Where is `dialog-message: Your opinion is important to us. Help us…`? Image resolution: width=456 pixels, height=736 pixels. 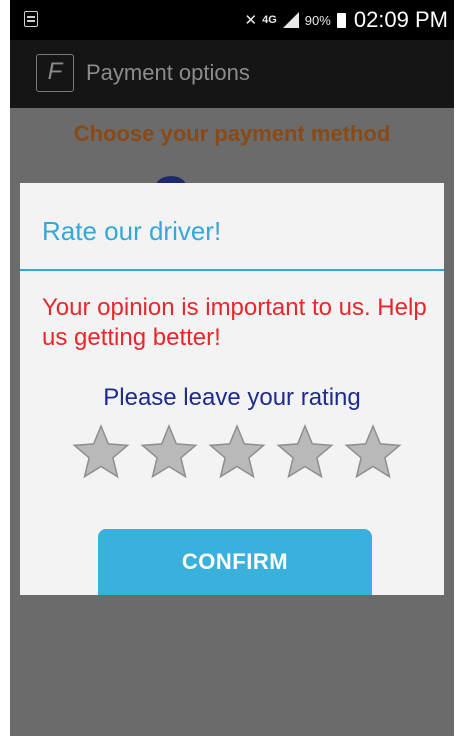
dialog-message: Your opinion is important to us. Help us… is located at coordinates (234, 322).